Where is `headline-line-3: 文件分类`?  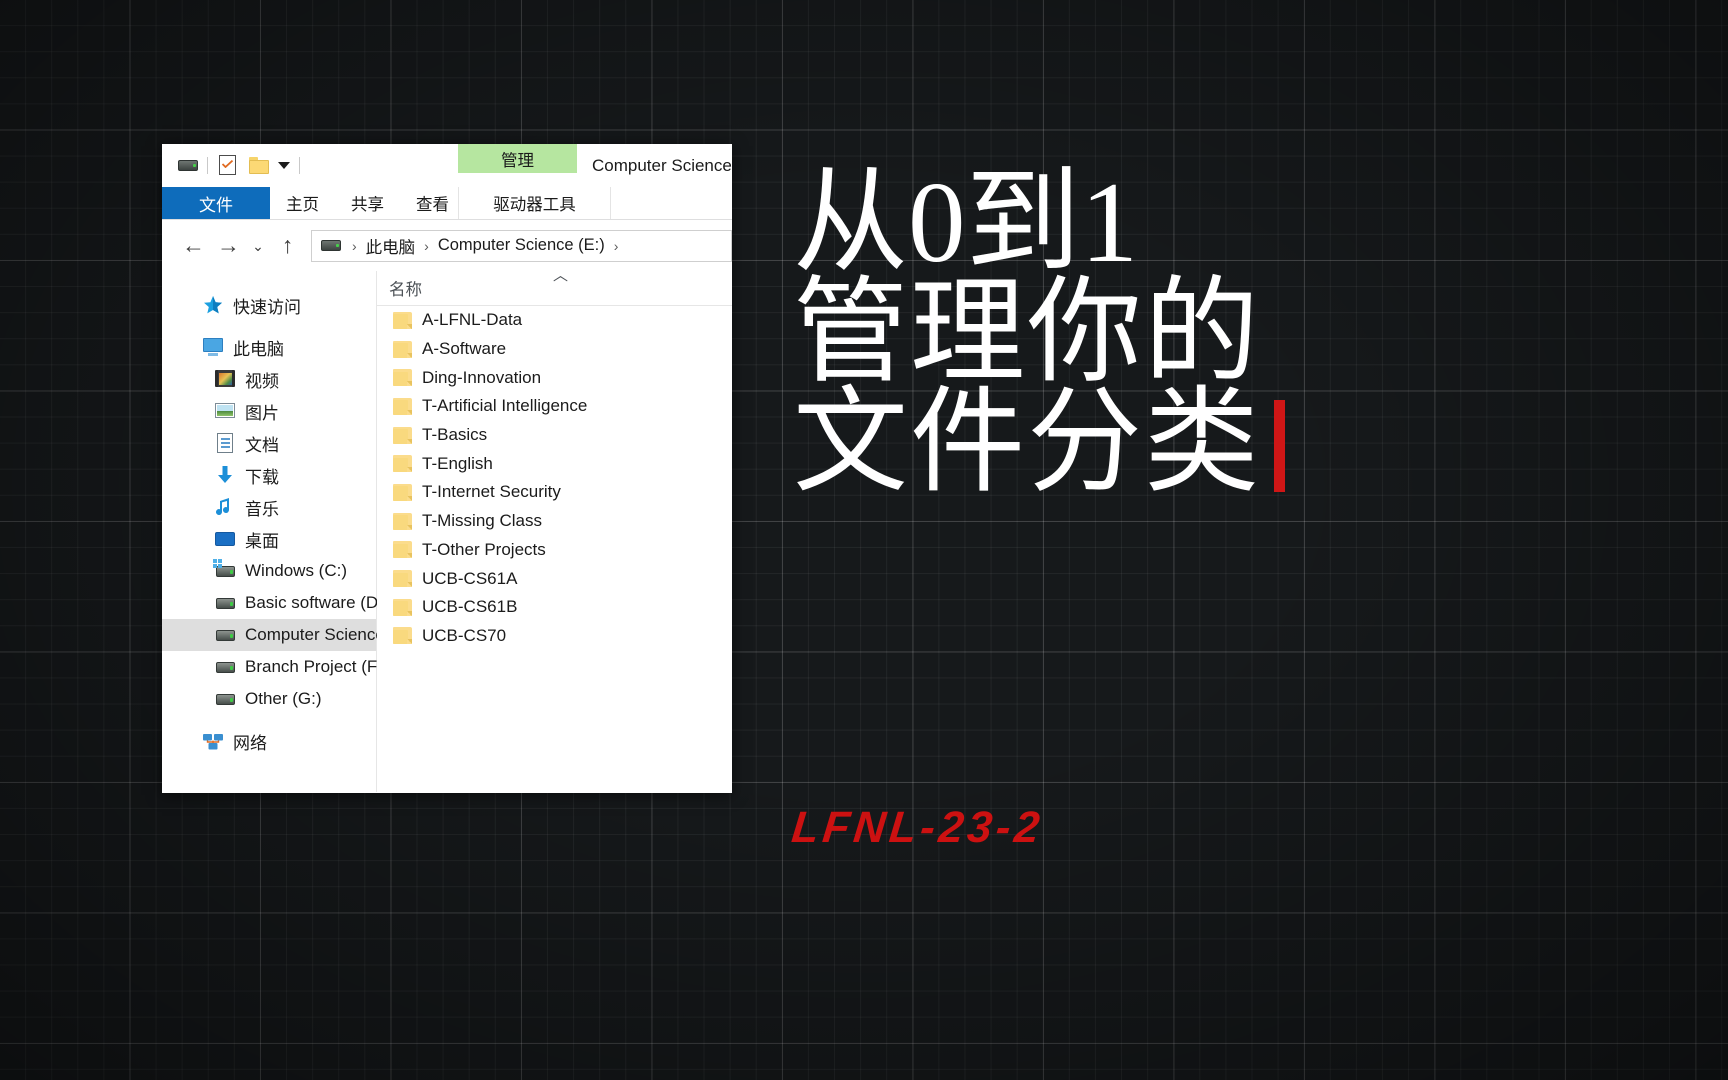 headline-line-3: 文件分类 is located at coordinates (1027, 442).